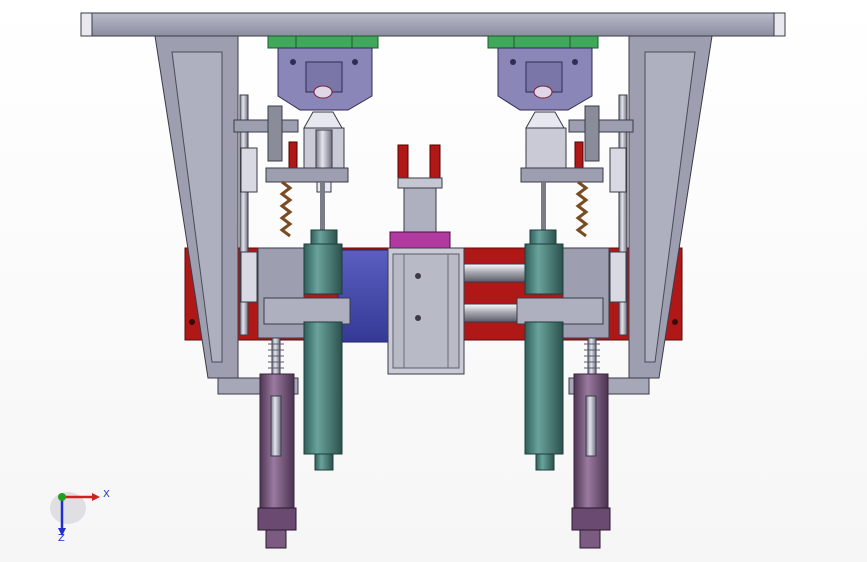 The width and height of the screenshot is (867, 562). Describe the element at coordinates (591, 443) in the screenshot. I see `right-lower-actuator` at that location.